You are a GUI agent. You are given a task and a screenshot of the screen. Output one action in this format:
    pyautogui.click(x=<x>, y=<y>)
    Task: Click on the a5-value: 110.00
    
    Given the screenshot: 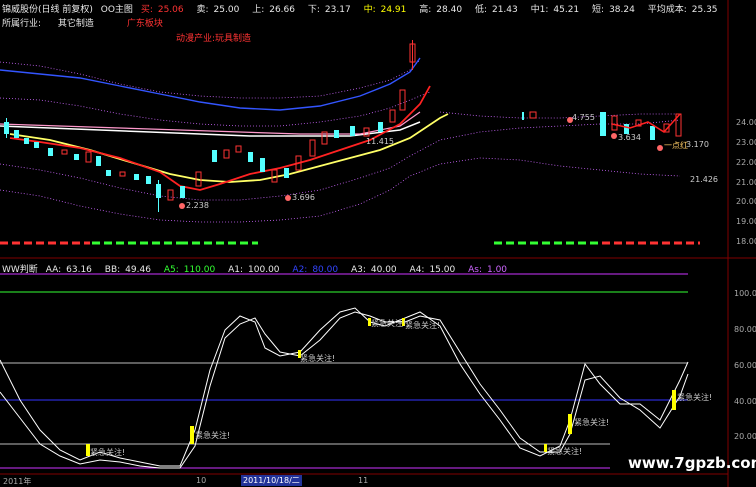 What is the action you would take?
    pyautogui.click(x=199, y=270)
    